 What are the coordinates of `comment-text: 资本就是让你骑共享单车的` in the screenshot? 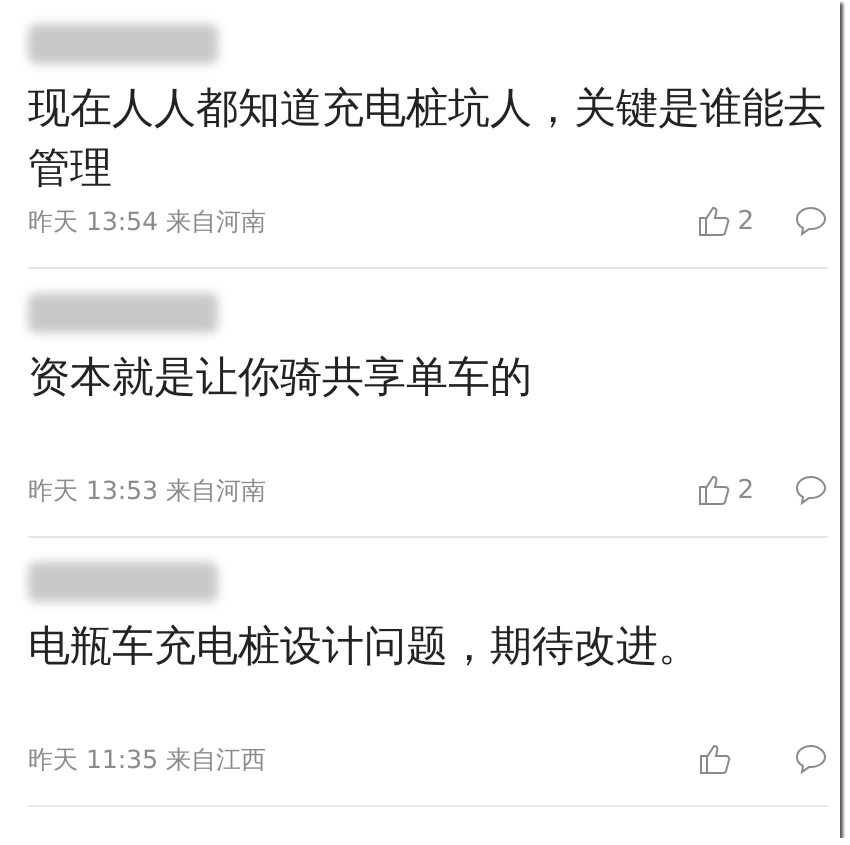 It's located at (280, 377).